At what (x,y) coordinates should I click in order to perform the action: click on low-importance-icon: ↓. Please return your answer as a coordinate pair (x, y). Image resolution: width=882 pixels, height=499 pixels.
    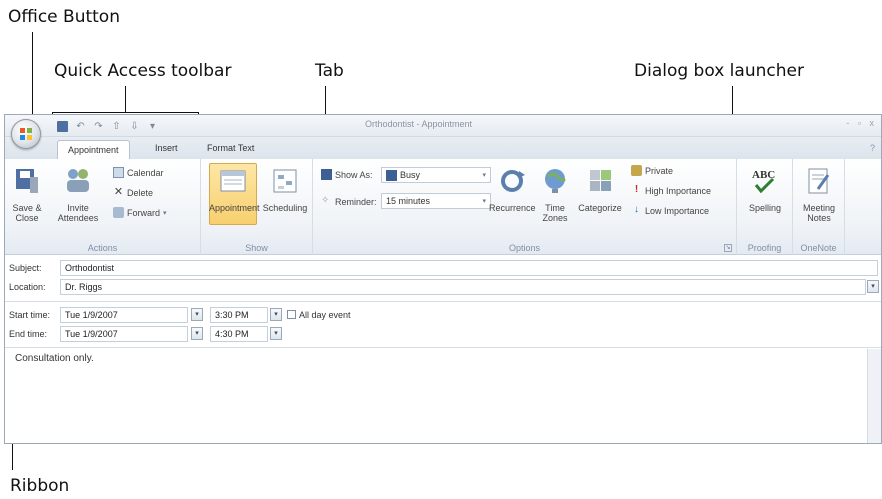
    Looking at the image, I should click on (636, 209).